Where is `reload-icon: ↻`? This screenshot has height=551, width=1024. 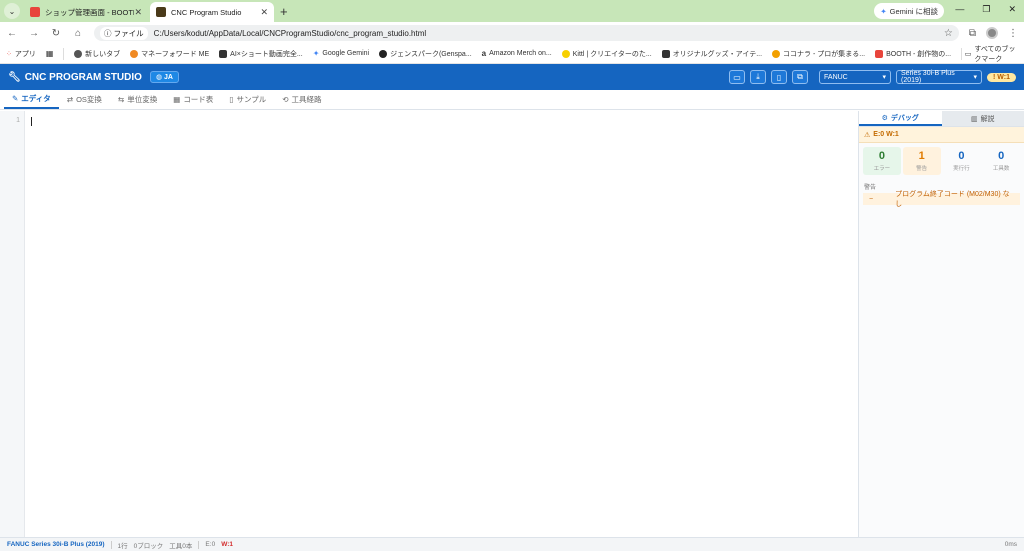 reload-icon: ↻ is located at coordinates (56, 33).